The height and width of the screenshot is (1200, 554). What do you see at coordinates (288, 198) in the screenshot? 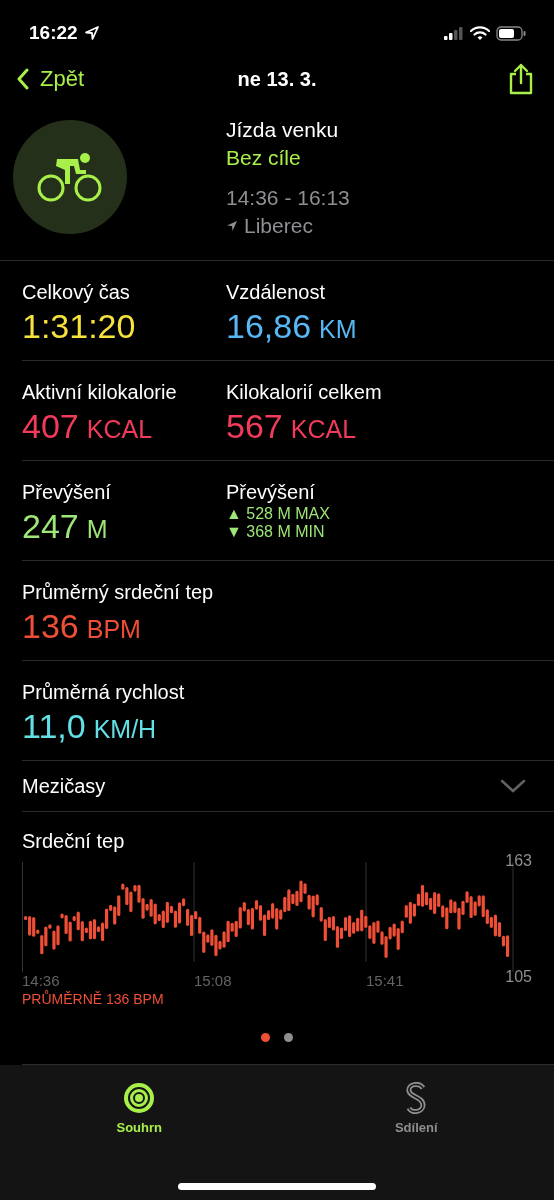
I see `time-range: 14:36 - 16:13` at bounding box center [288, 198].